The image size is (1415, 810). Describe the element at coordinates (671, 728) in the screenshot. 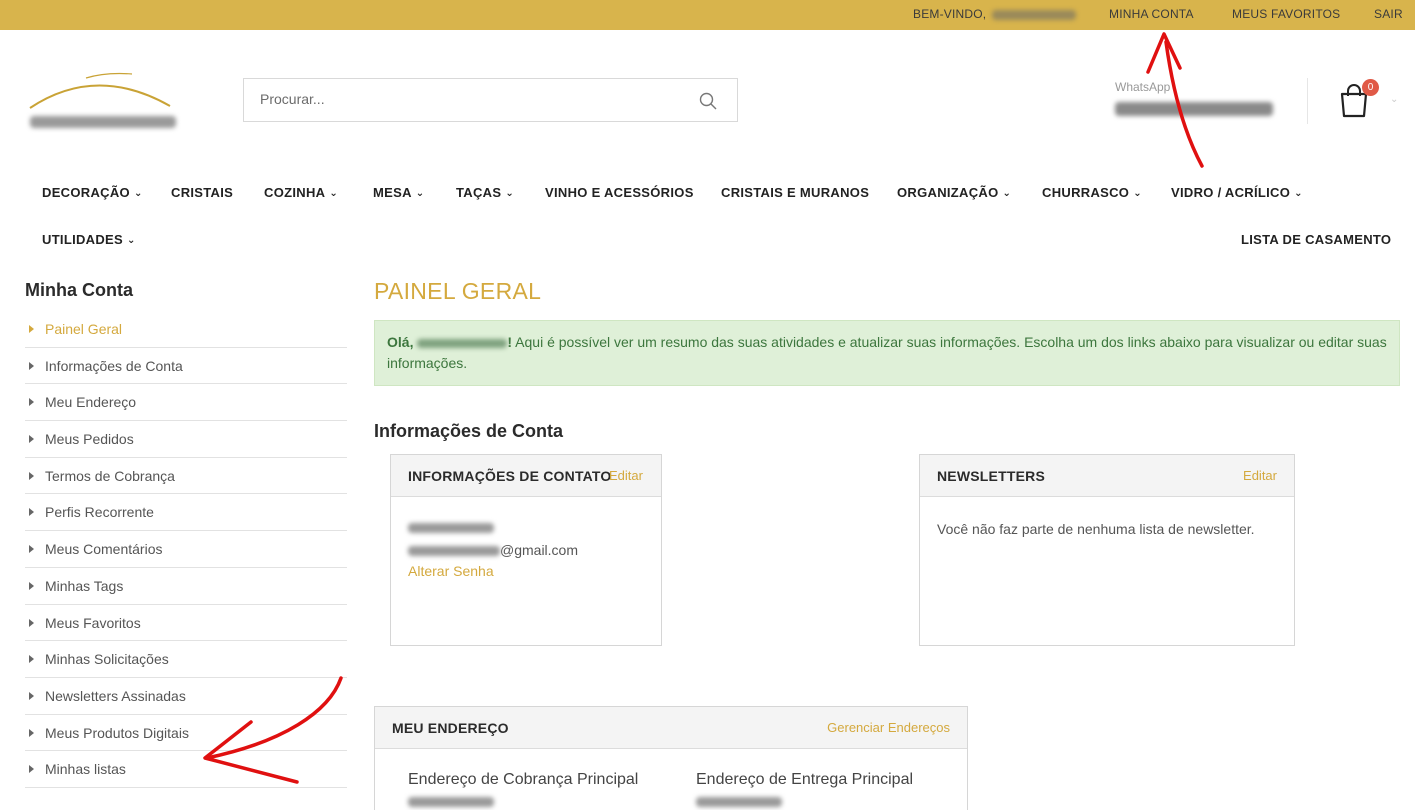

I see `address-box-header: MEU ENDEREÇO Gerenciar Endereços` at that location.